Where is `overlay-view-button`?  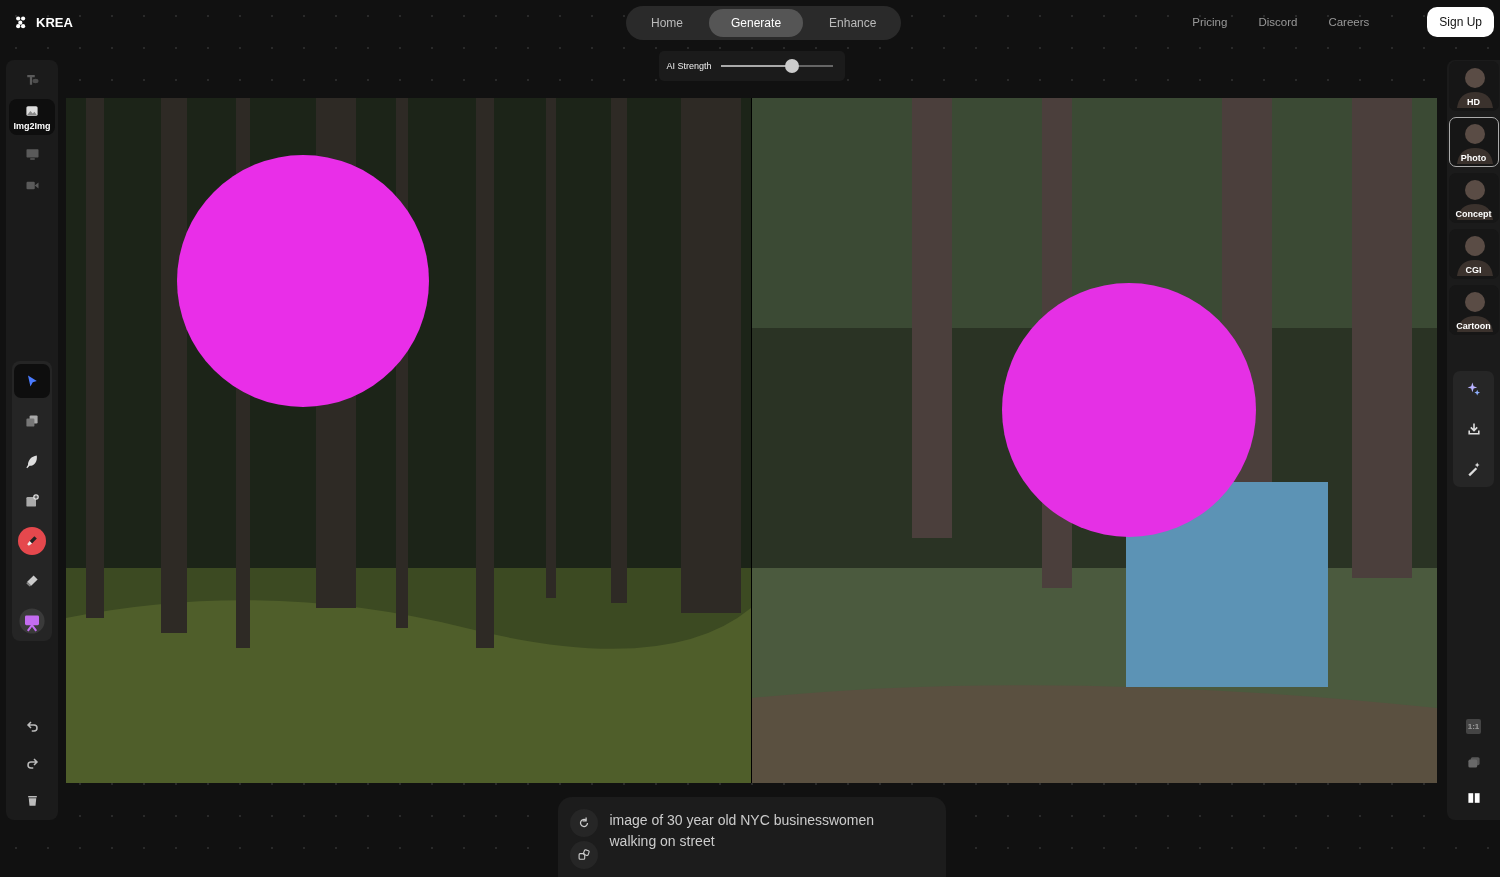 overlay-view-button is located at coordinates (1473, 762).